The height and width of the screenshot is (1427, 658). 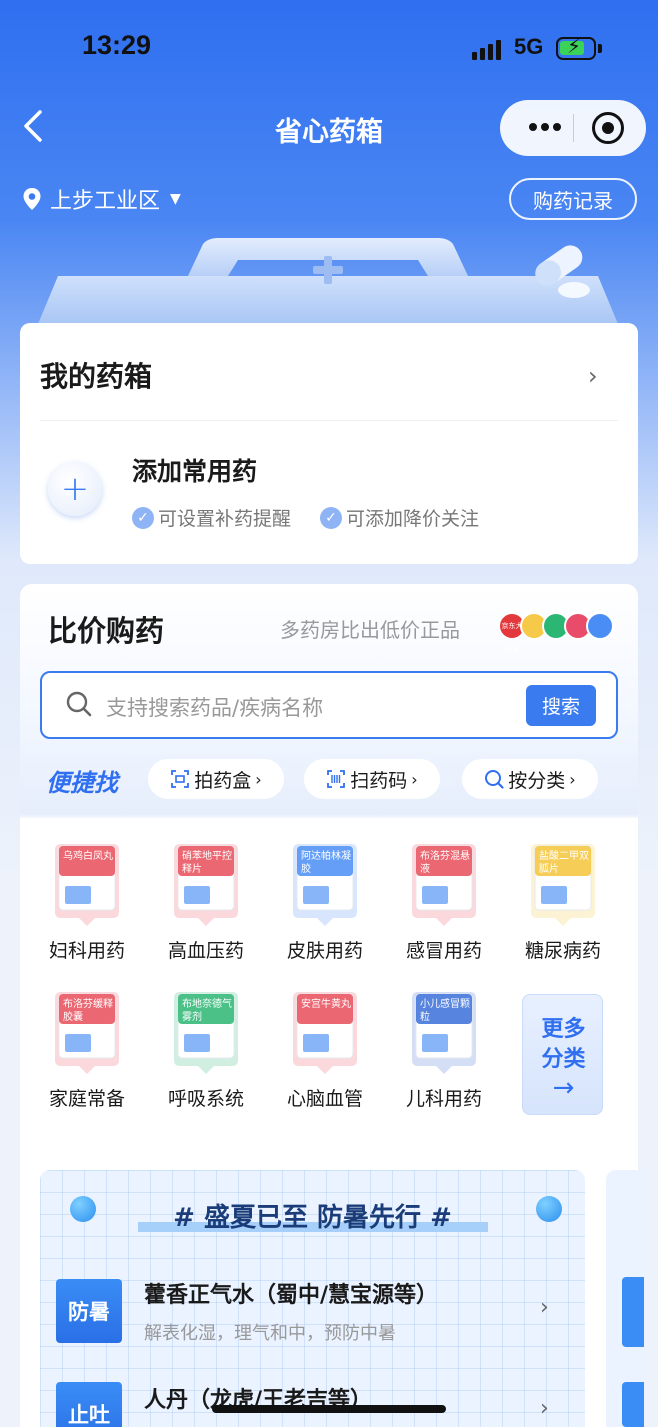 I want to click on promo-title: # 盛夏已至 防暑先行 #, so click(x=312, y=1218).